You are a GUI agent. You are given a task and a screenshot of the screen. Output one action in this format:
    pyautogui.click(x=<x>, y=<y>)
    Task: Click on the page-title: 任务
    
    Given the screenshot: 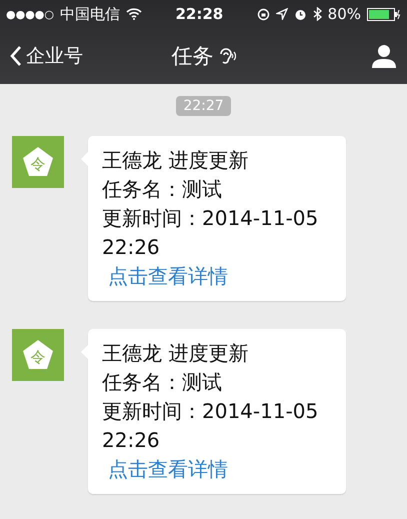 What is the action you would take?
    pyautogui.click(x=193, y=56)
    